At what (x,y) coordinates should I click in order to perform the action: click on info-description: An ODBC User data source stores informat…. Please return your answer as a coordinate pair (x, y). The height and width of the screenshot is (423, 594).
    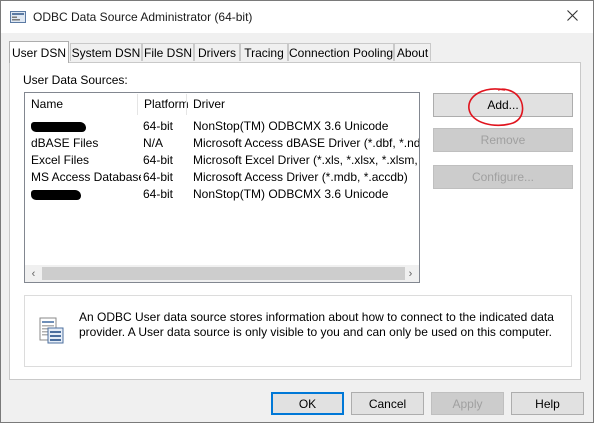
    Looking at the image, I should click on (316, 324).